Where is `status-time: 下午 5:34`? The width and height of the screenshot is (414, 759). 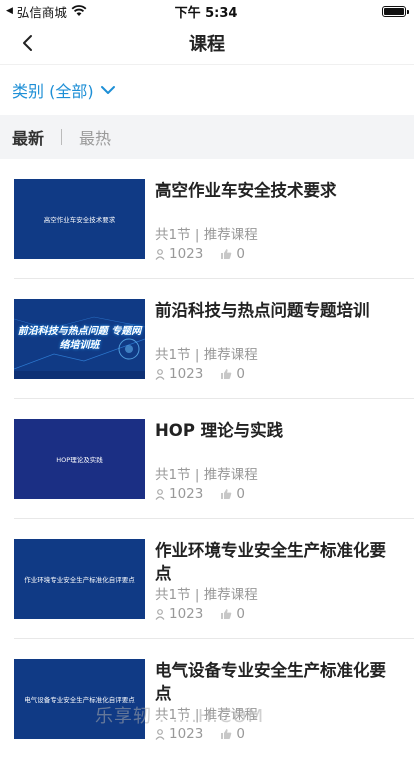
status-time: 下午 5:34 is located at coordinates (206, 13).